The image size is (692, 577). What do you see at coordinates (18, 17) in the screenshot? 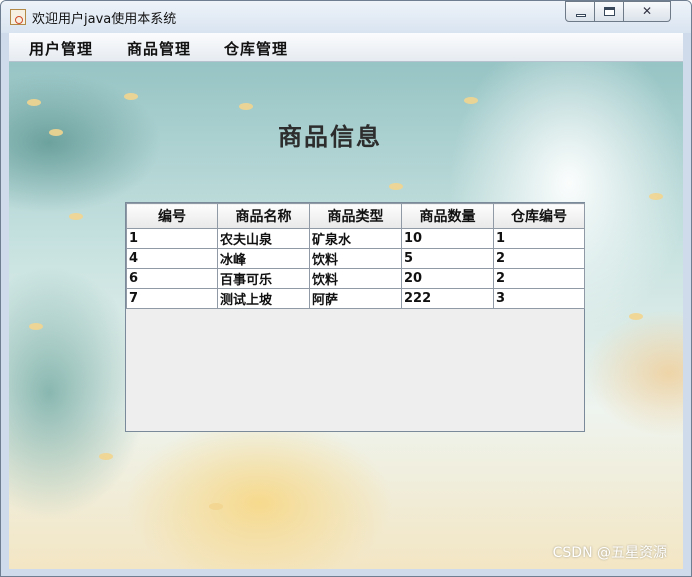
I see `java-app-icon` at bounding box center [18, 17].